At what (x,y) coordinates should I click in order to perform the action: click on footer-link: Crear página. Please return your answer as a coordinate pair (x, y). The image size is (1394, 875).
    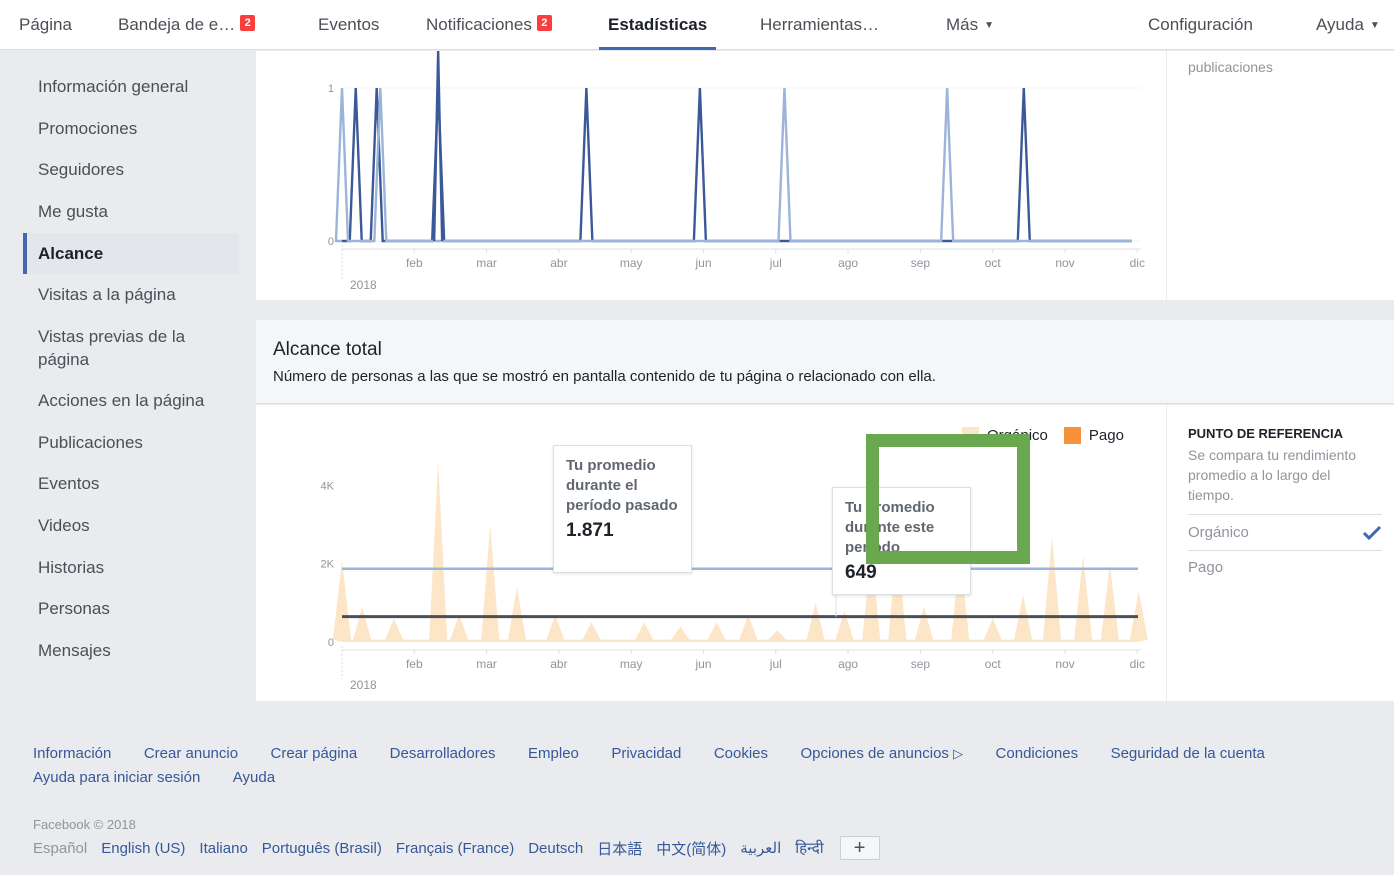
    Looking at the image, I should click on (314, 754).